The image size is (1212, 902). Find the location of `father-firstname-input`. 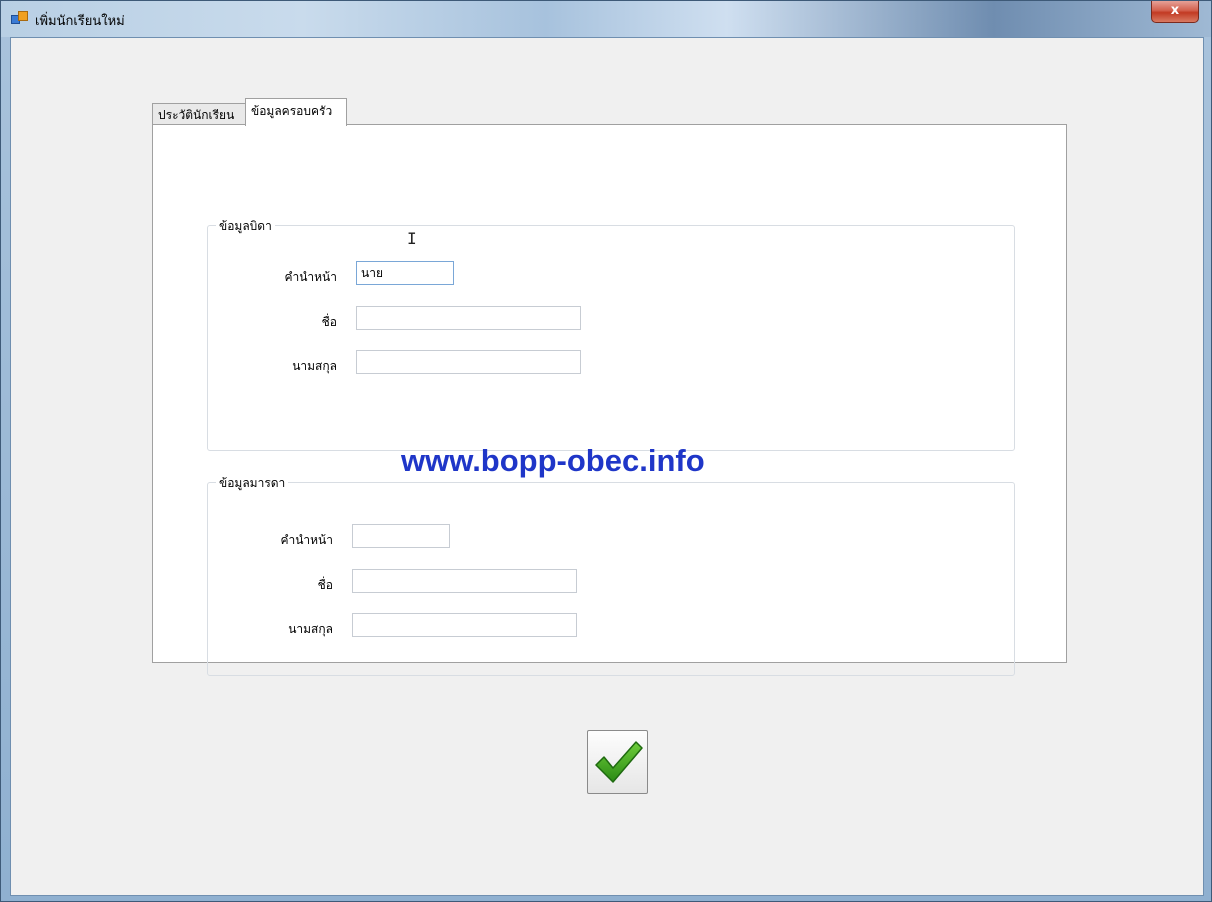

father-firstname-input is located at coordinates (468, 318).